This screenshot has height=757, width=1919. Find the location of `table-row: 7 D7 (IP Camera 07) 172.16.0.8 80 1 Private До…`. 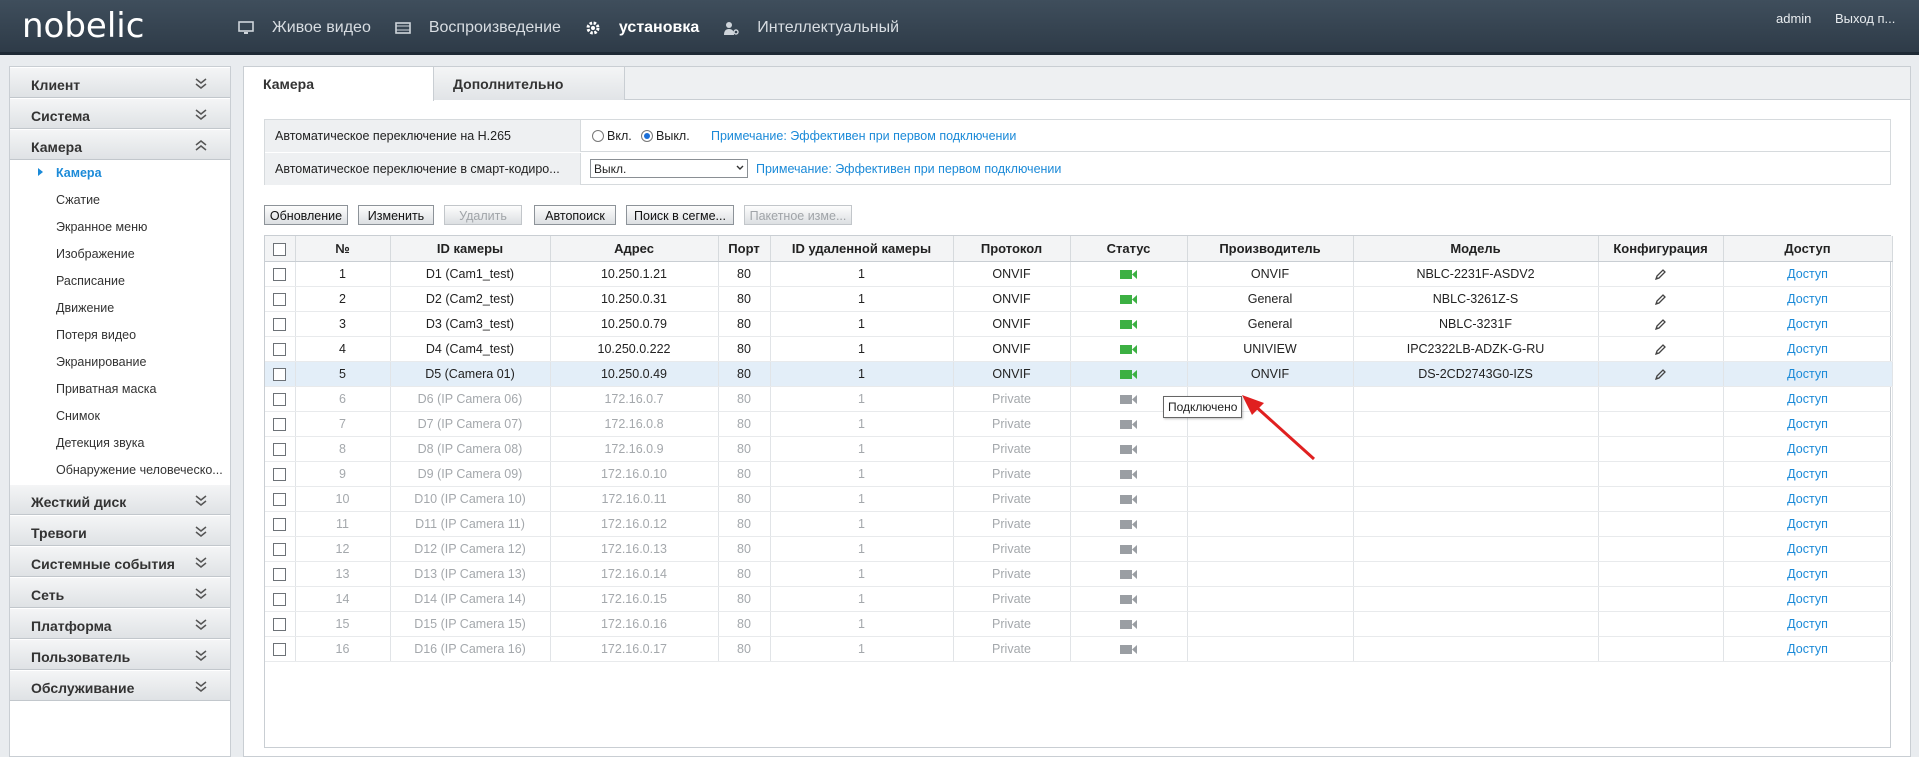

table-row: 7 D7 (IP Camera 07) 172.16.0.8 80 1 Private До… is located at coordinates (1079, 424).